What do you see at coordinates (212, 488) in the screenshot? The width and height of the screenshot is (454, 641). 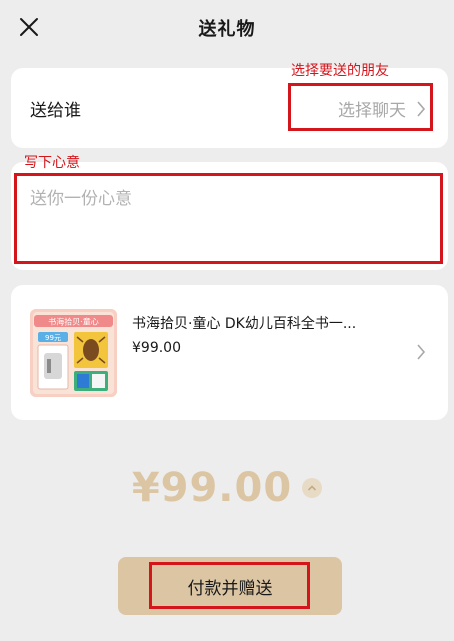 I see `total-amount: ¥99.00` at bounding box center [212, 488].